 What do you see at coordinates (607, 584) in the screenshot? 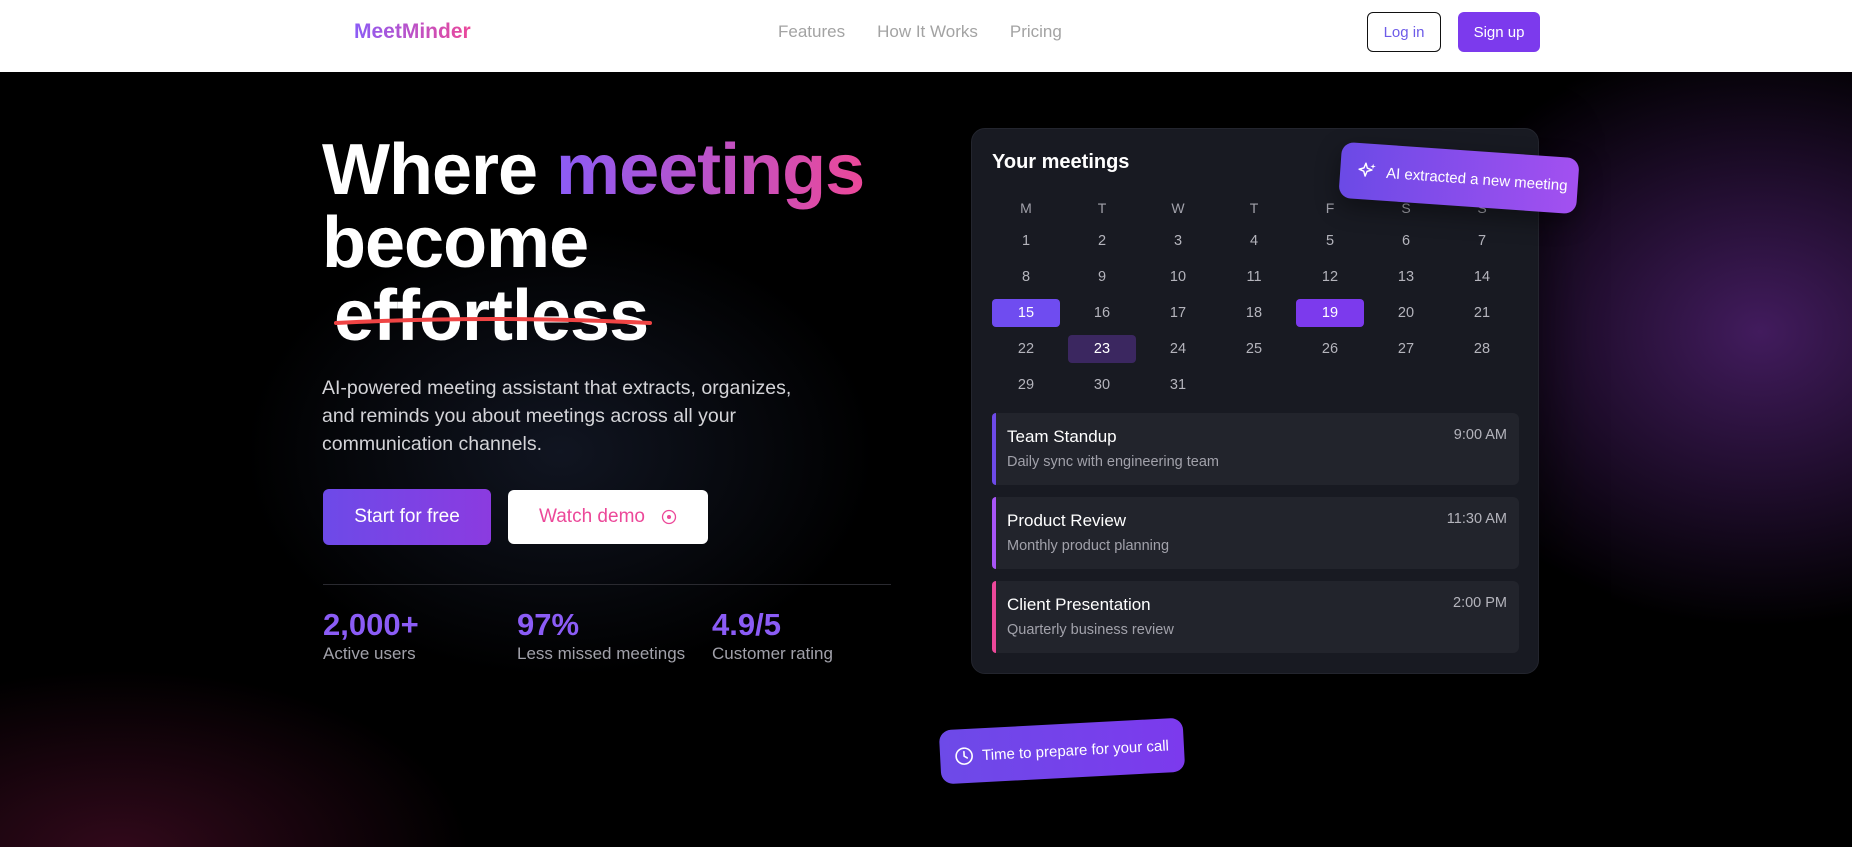
I see `stats-divider` at bounding box center [607, 584].